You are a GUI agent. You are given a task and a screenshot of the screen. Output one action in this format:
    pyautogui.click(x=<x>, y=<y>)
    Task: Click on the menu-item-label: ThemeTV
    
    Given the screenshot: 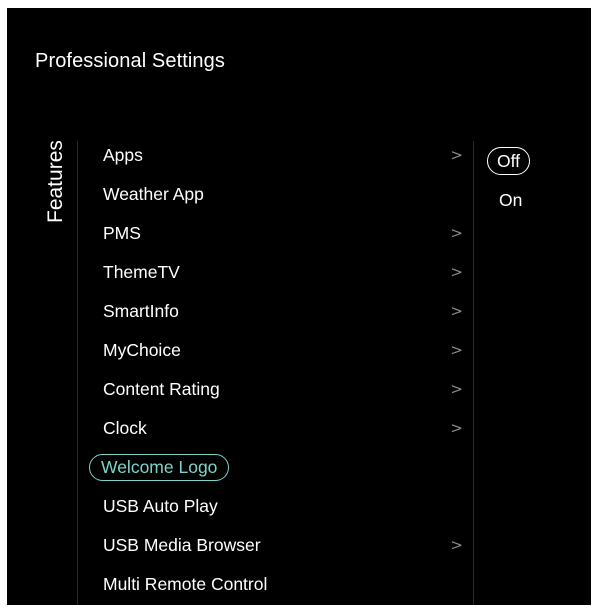 What is the action you would take?
    pyautogui.click(x=141, y=272)
    